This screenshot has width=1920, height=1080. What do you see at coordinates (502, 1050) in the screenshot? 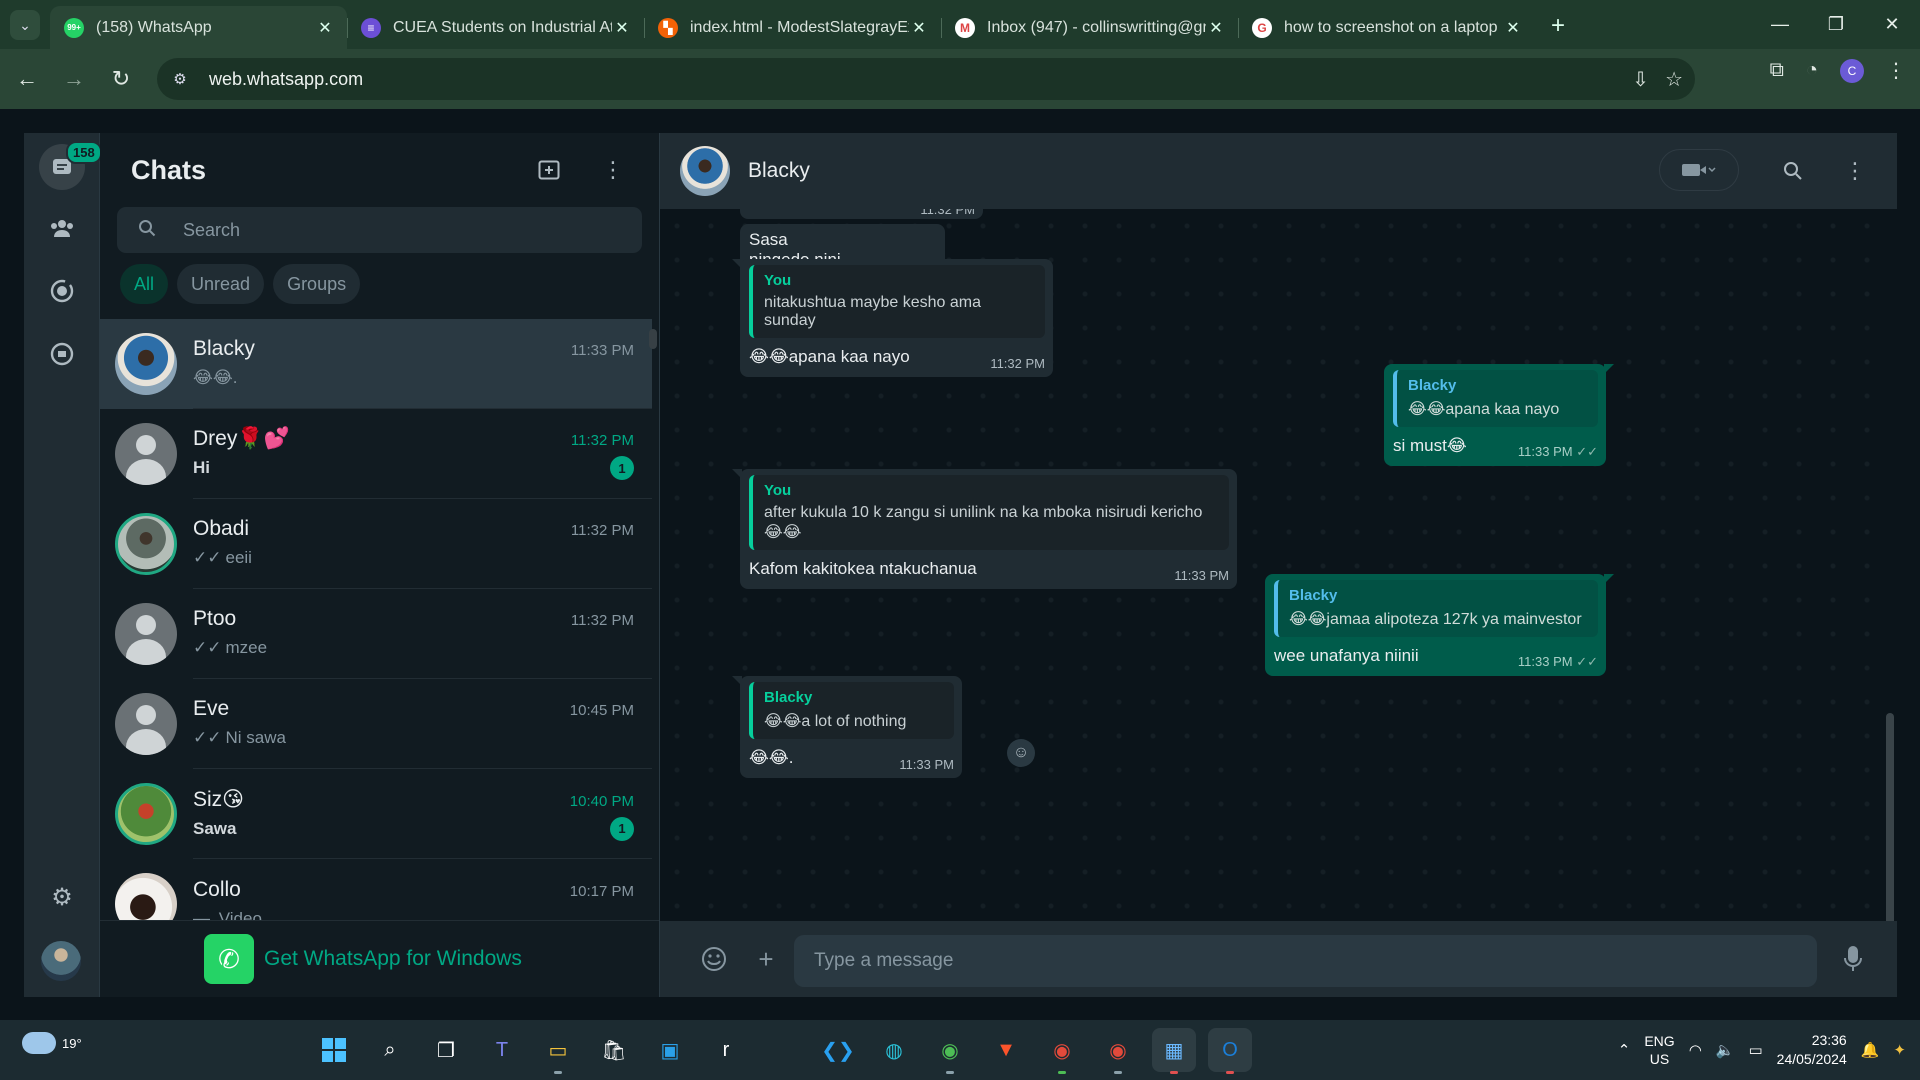
I see `teams-icon: T` at bounding box center [502, 1050].